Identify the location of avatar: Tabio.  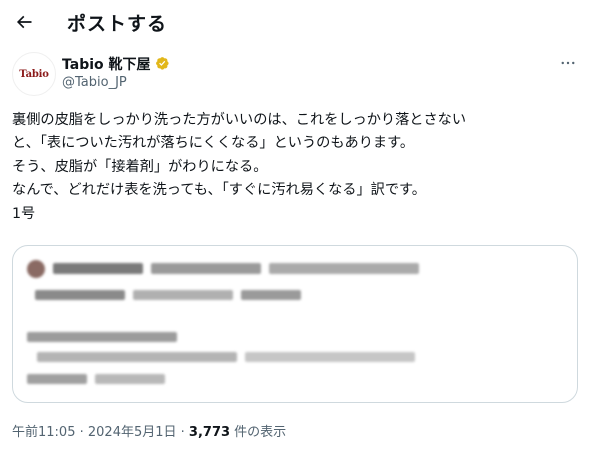
(34, 74).